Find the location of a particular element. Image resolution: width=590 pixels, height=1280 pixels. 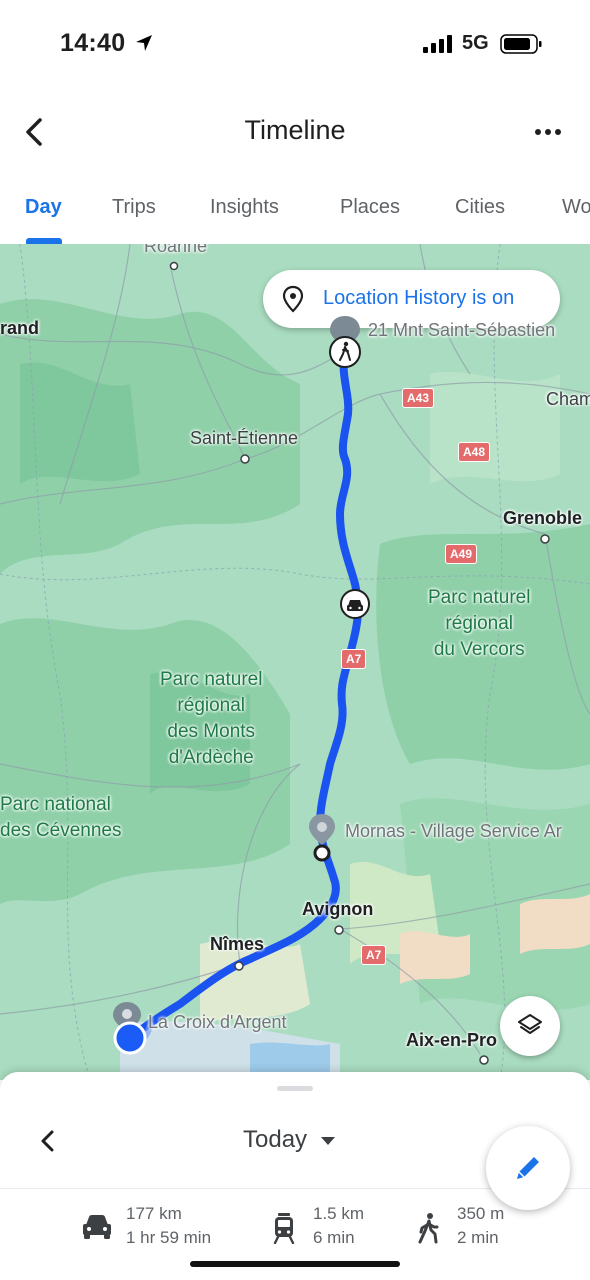

driving-duration: 1 hr 59 min is located at coordinates (169, 1237).